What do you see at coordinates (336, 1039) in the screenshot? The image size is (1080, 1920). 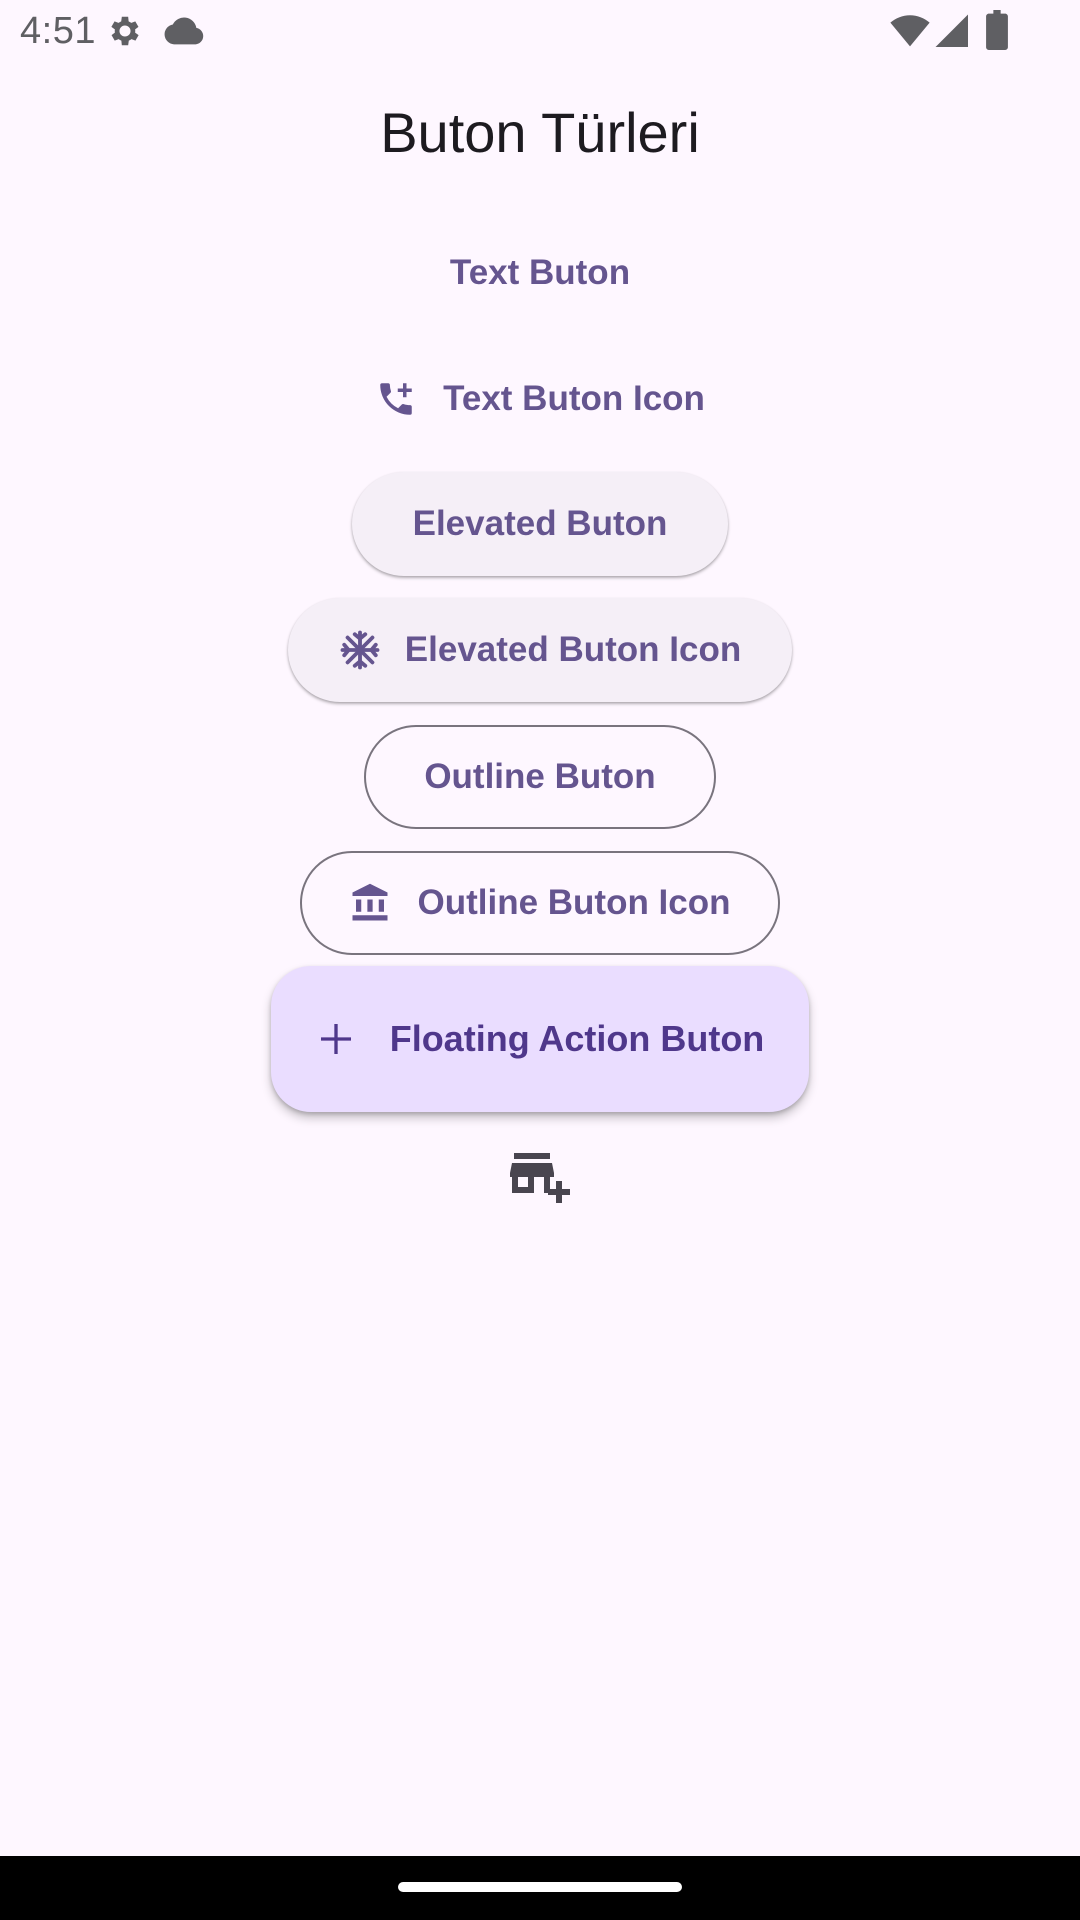 I see `plus-icon` at bounding box center [336, 1039].